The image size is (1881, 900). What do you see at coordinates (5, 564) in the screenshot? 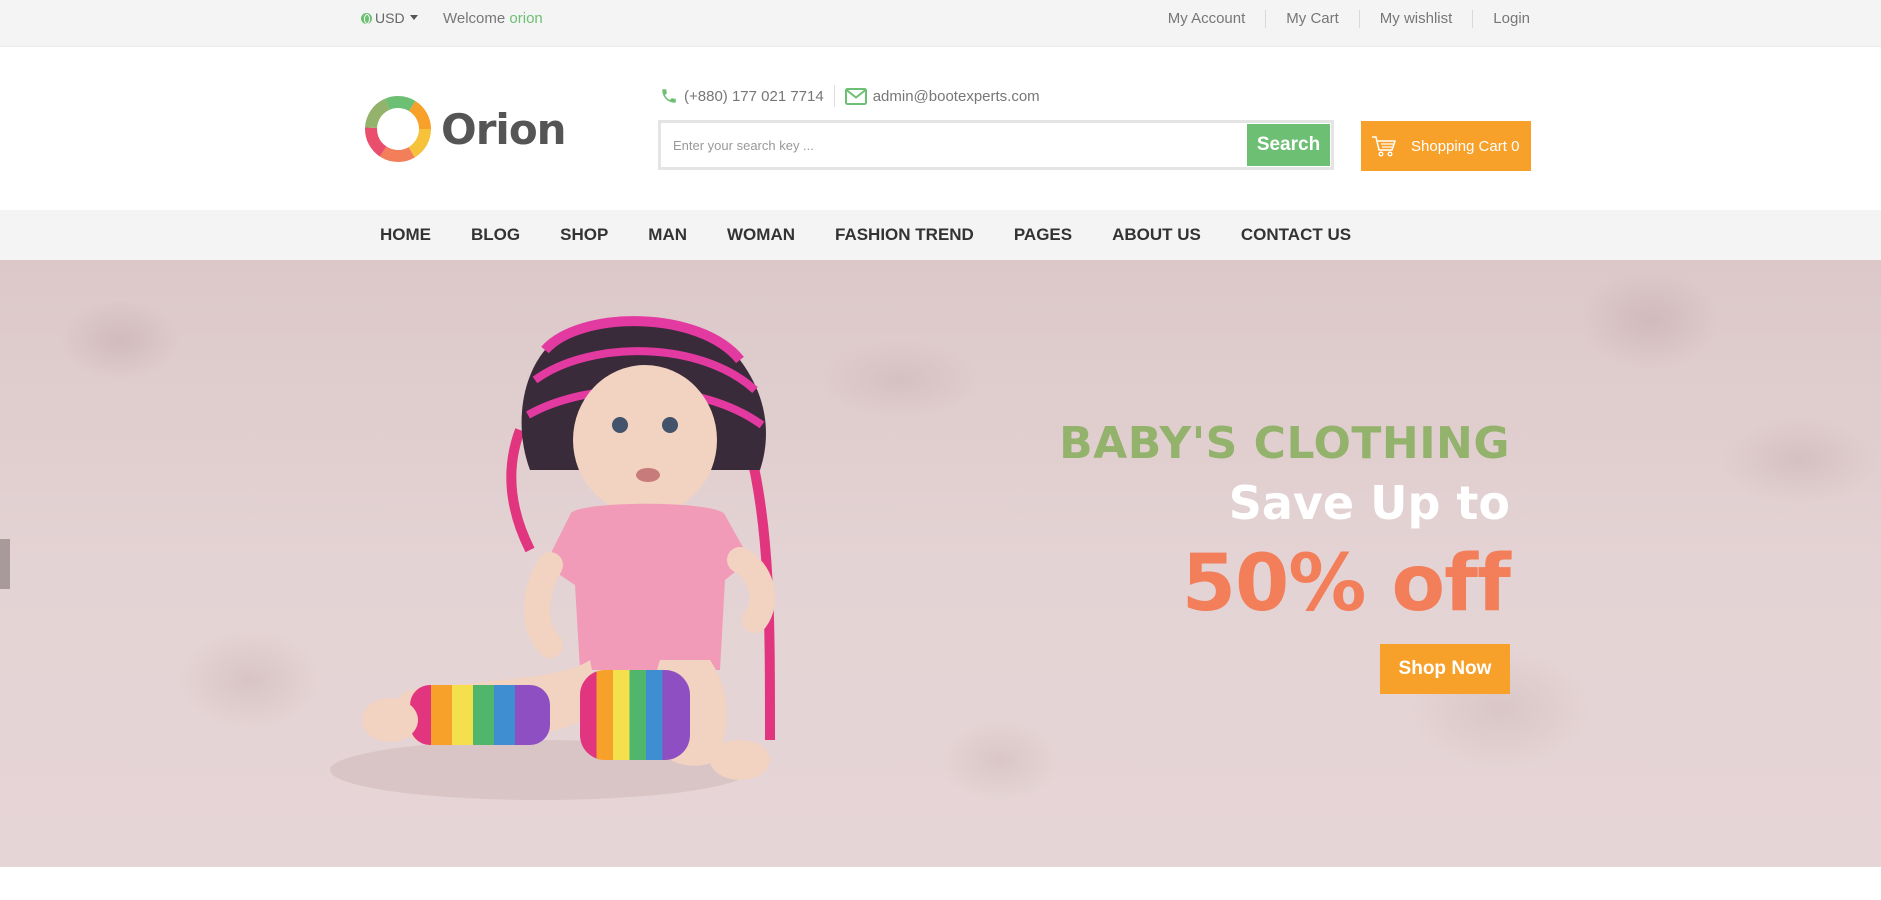
I see `slider-side-tab` at bounding box center [5, 564].